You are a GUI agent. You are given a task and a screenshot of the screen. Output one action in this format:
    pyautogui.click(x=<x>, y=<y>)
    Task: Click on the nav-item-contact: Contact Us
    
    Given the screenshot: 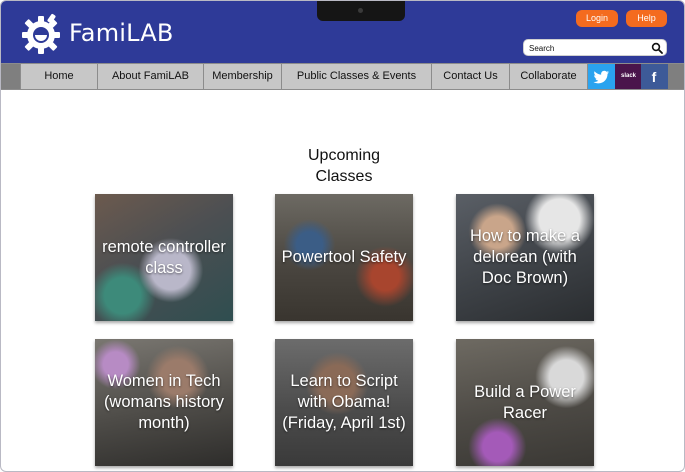 What is the action you would take?
    pyautogui.click(x=471, y=76)
    